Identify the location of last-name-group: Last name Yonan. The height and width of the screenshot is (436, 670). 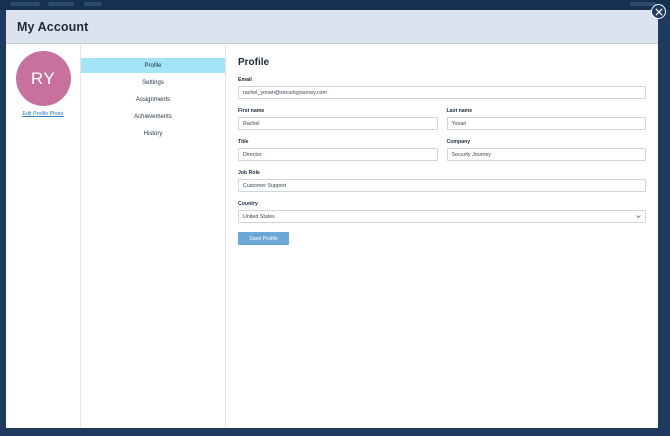
(546, 119).